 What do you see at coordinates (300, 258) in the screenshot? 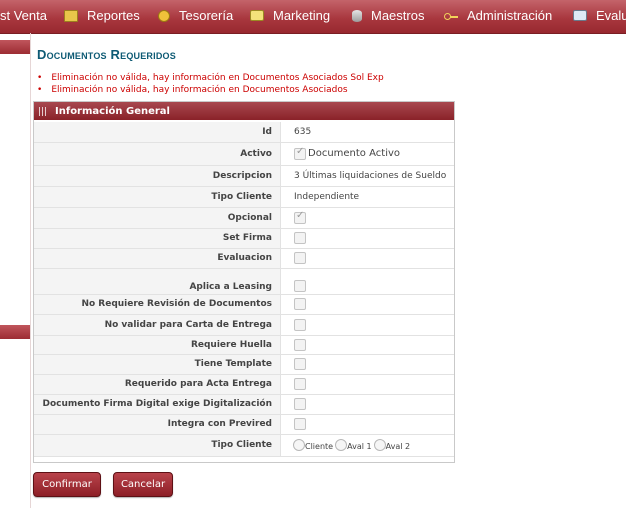
I see `evaluacion-checkbox` at bounding box center [300, 258].